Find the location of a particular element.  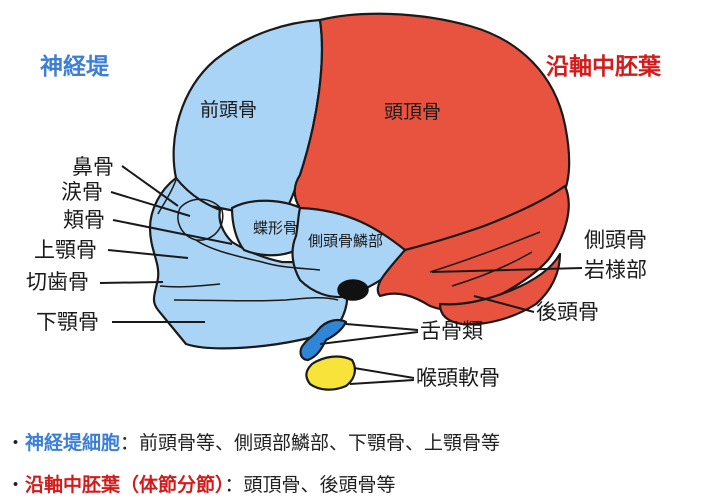

hyoid-label: 舌骨類 is located at coordinates (451, 331).